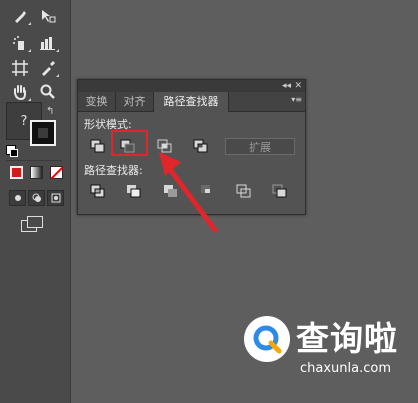 This screenshot has width=418, height=403. I want to click on watermark: 查询啦 chaxunla.com, so click(327, 353).